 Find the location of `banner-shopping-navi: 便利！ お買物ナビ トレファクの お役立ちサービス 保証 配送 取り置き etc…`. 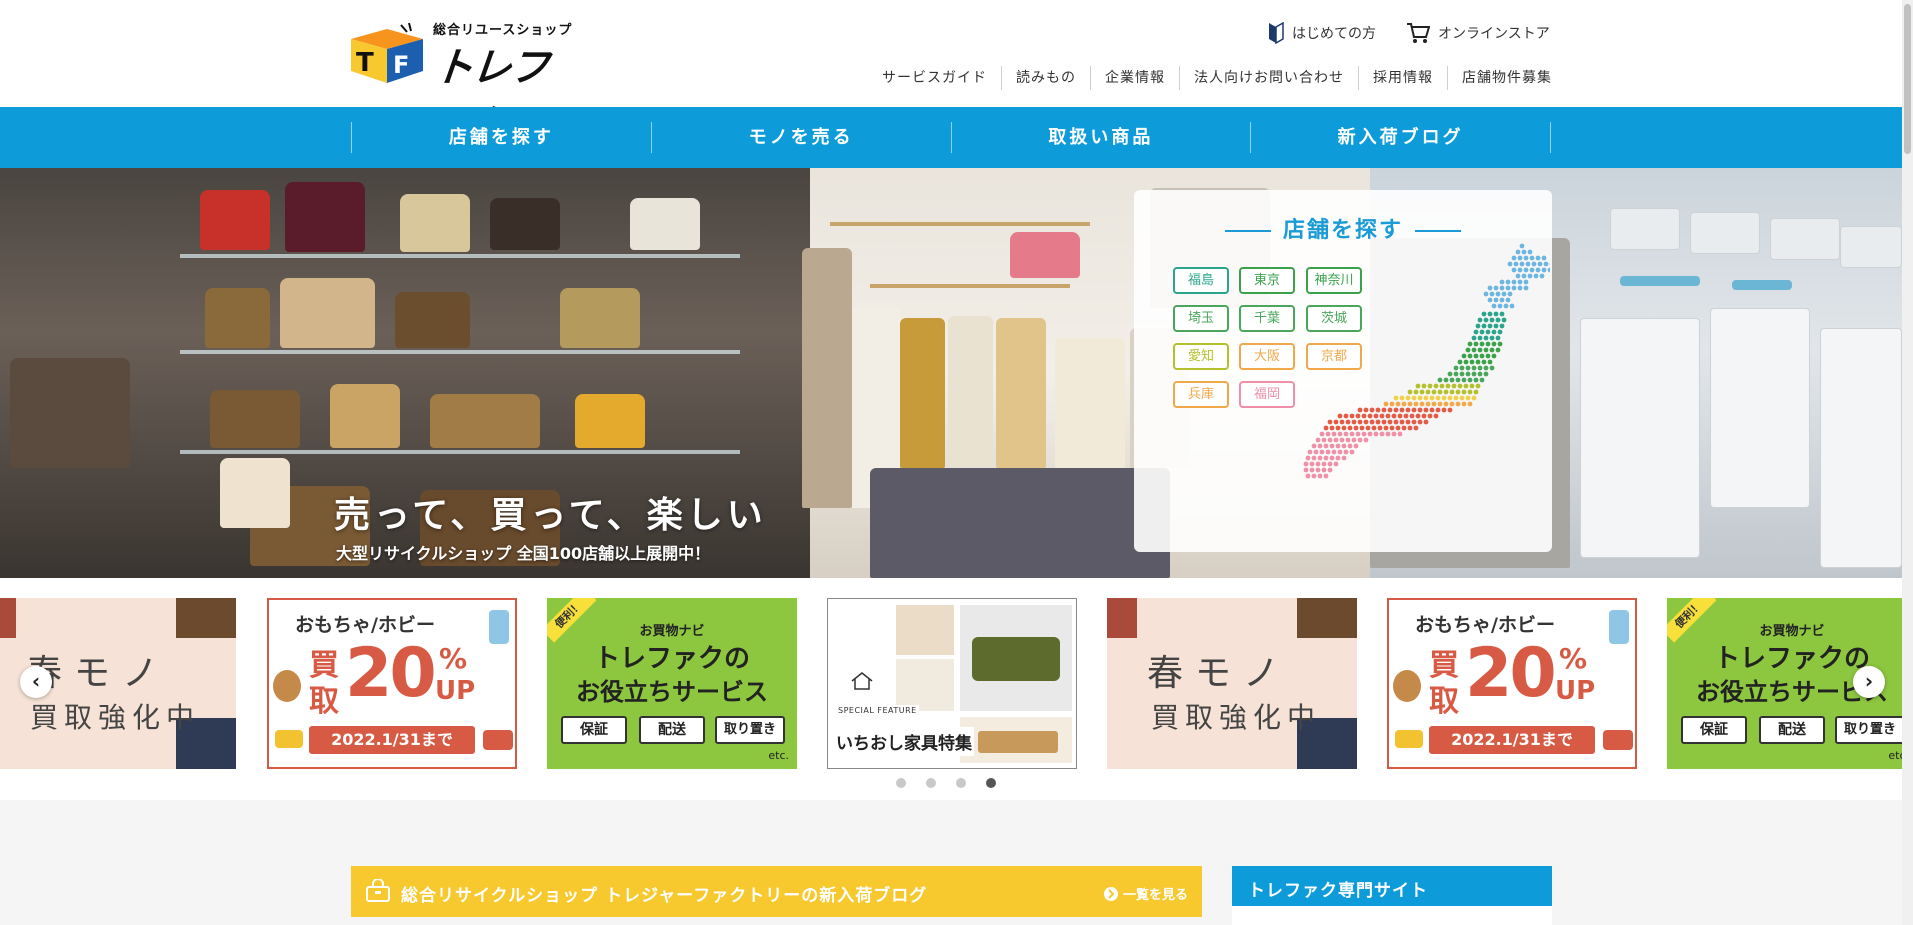

banner-shopping-navi: 便利！ お買物ナビ トレファクの お役立ちサービス 保証 配送 取り置き etc… is located at coordinates (672, 683).